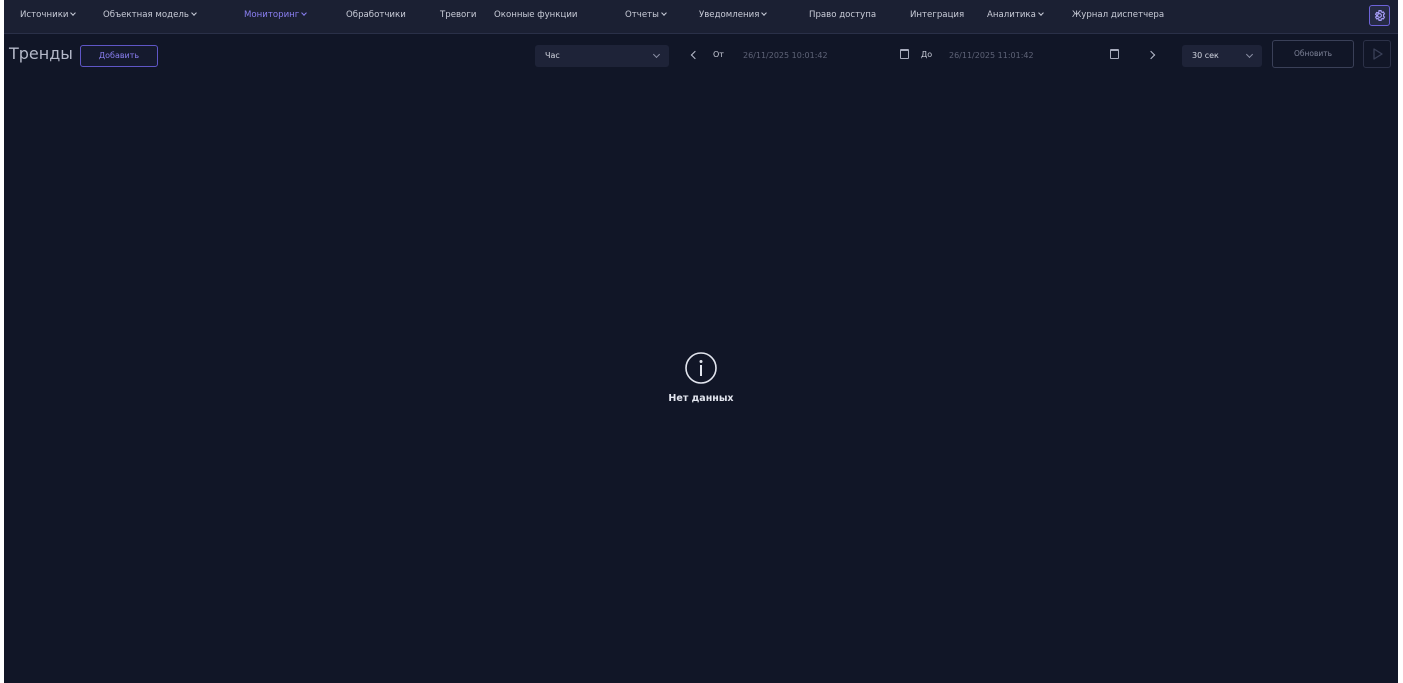  Describe the element at coordinates (41, 53) in the screenshot. I see `page-title: Тренды` at that location.